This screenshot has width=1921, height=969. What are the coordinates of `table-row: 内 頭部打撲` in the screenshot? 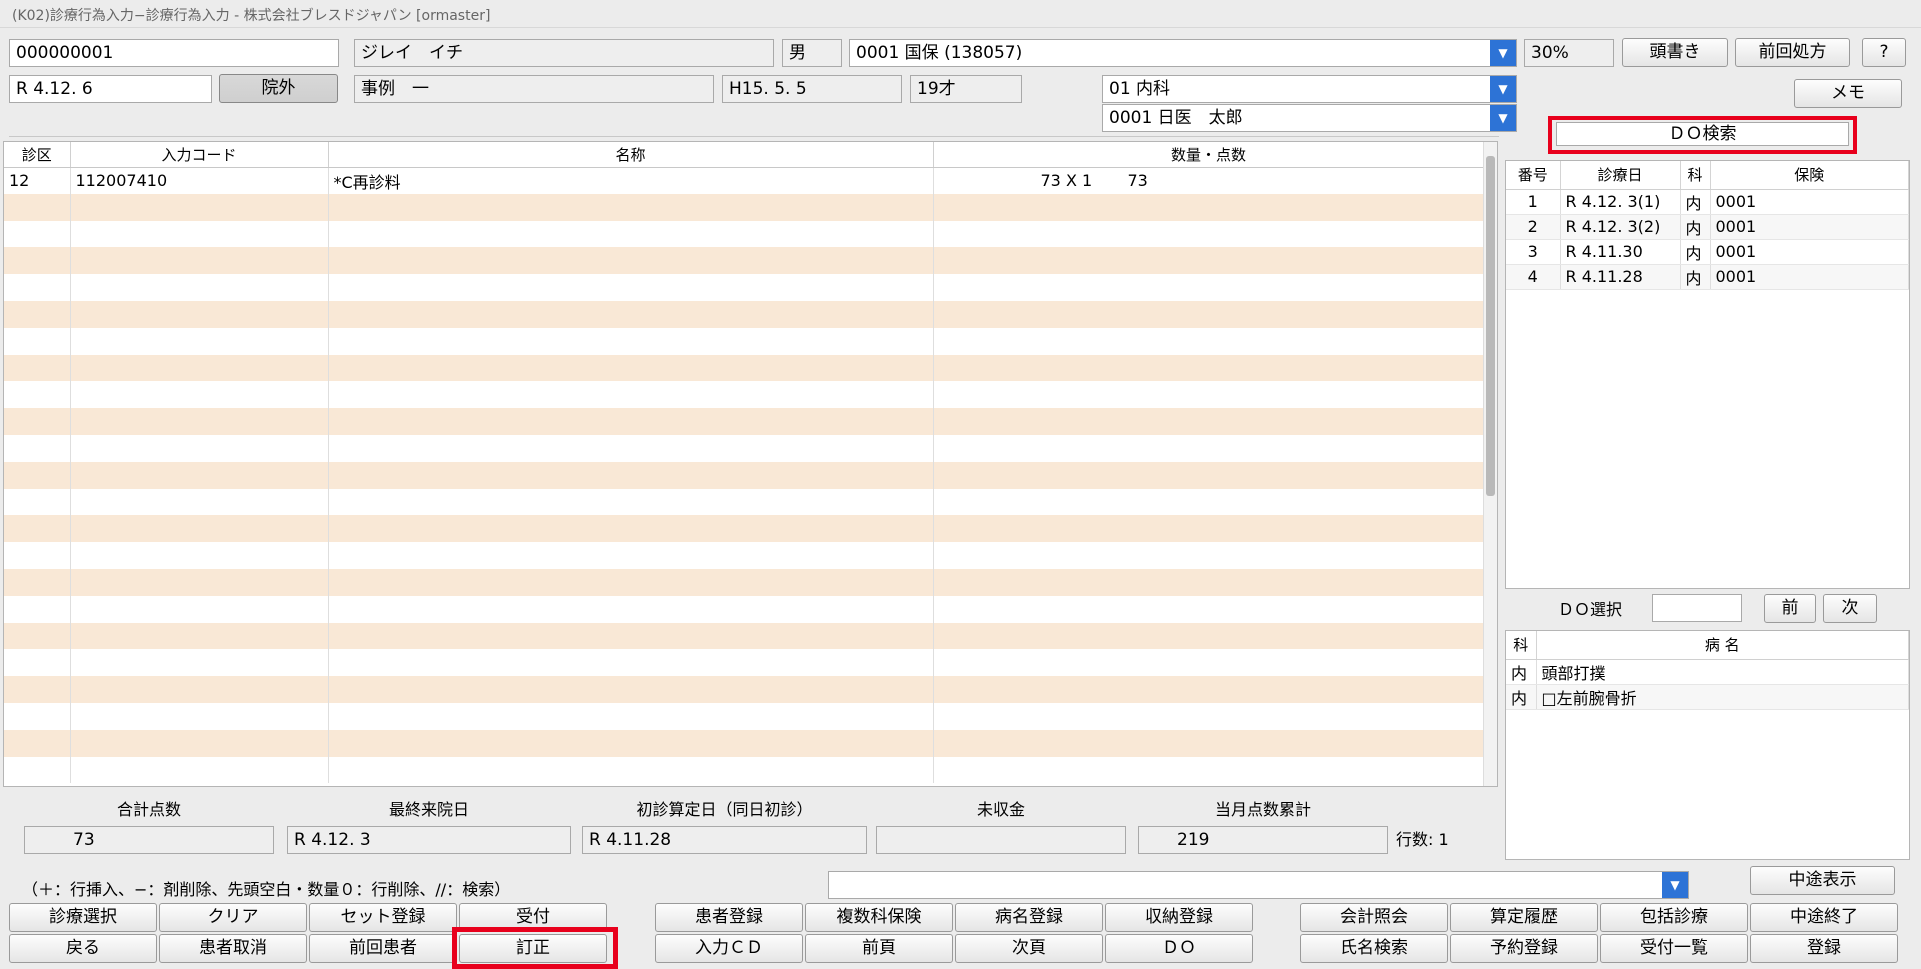 It's located at (1707, 672).